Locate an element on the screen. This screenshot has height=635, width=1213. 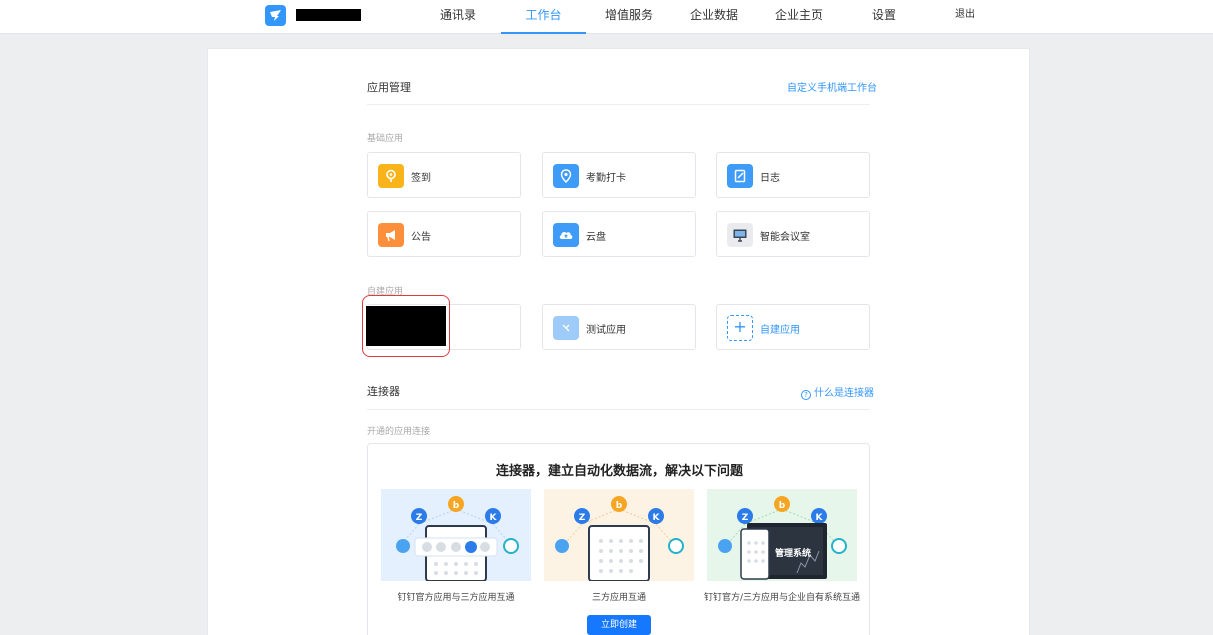
nav-item-settings: 设置 is located at coordinates (884, 17).